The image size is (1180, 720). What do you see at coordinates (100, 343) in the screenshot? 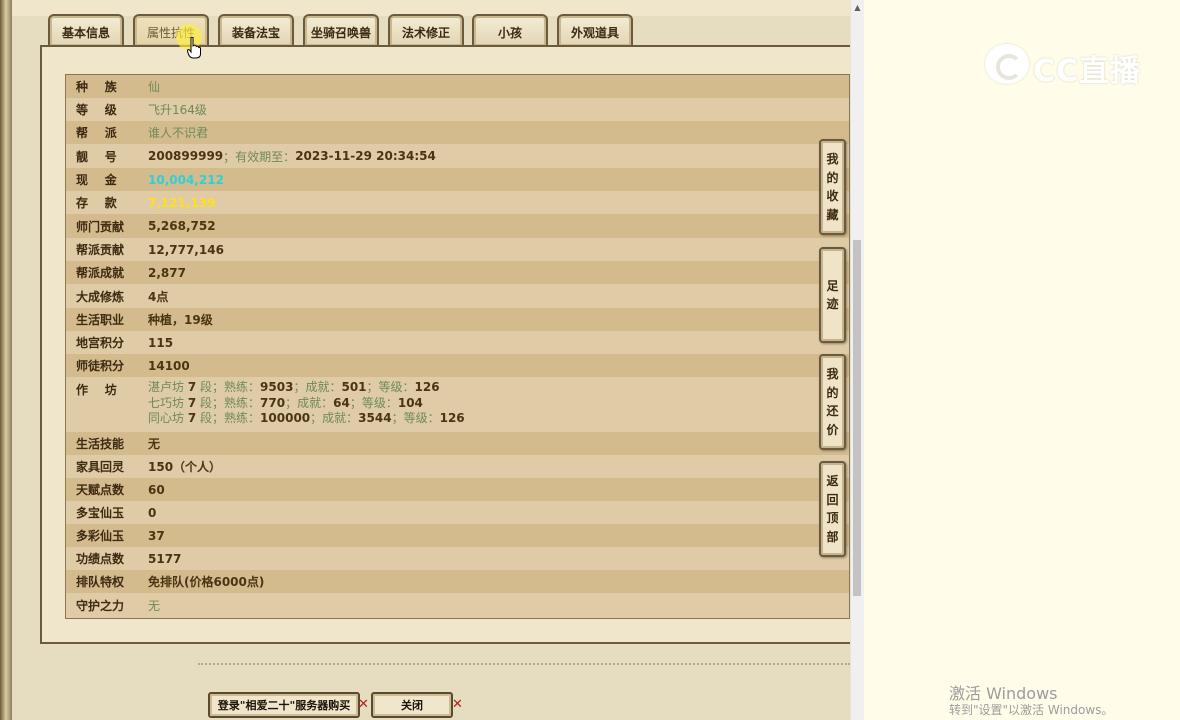
I see `palace-points-label: 地宫积分` at bounding box center [100, 343].